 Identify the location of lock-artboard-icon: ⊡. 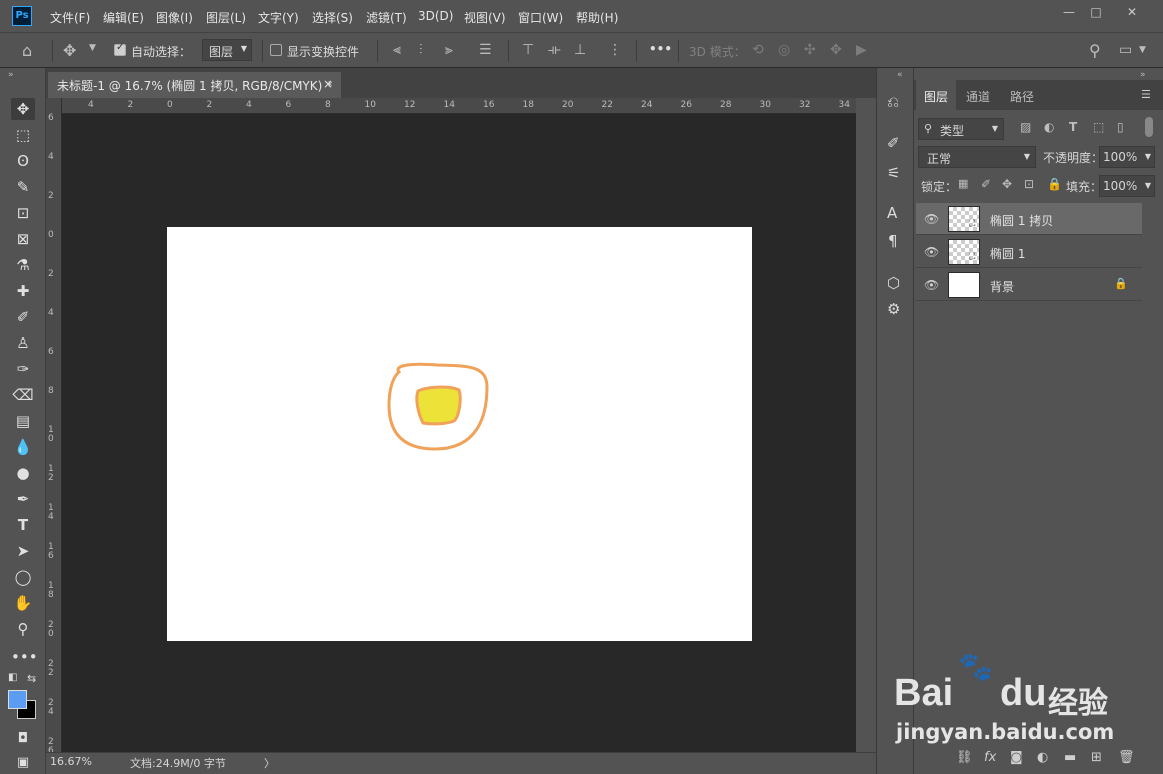
(1029, 184).